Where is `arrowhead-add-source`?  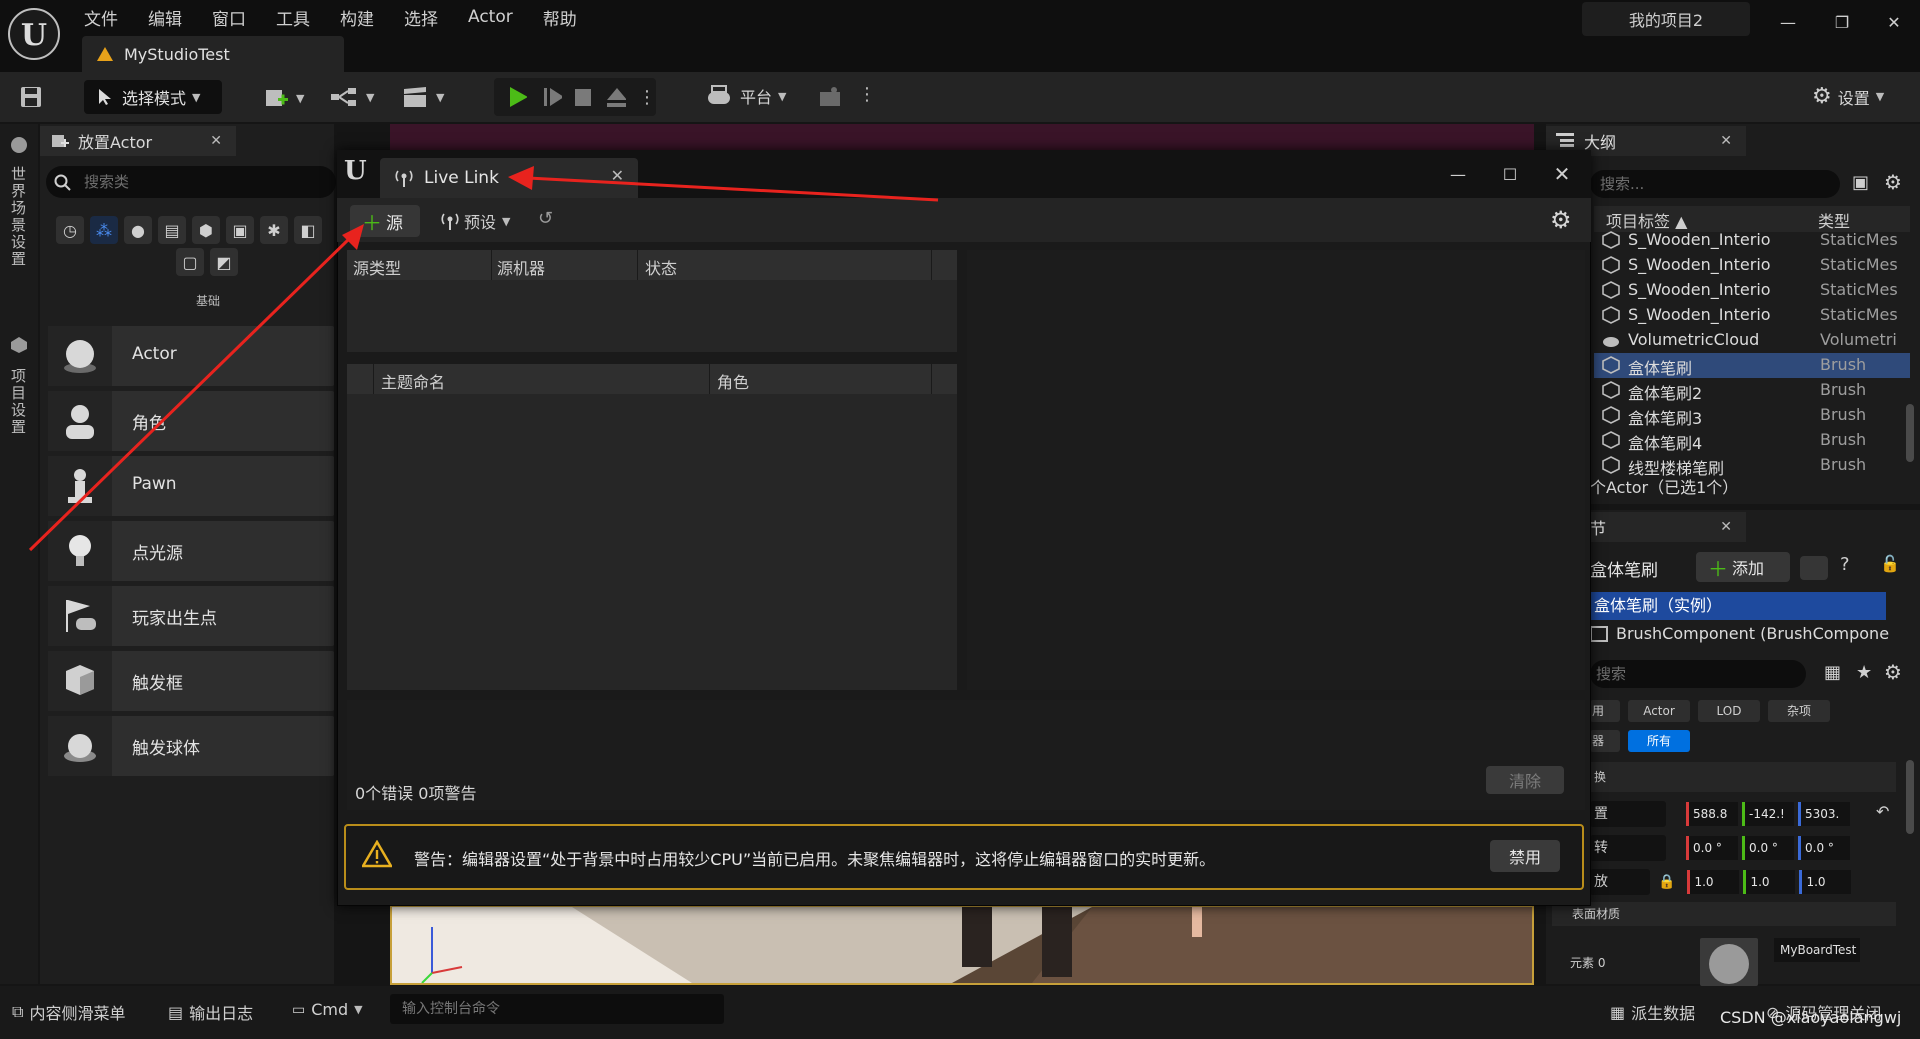 arrowhead-add-source is located at coordinates (353, 237).